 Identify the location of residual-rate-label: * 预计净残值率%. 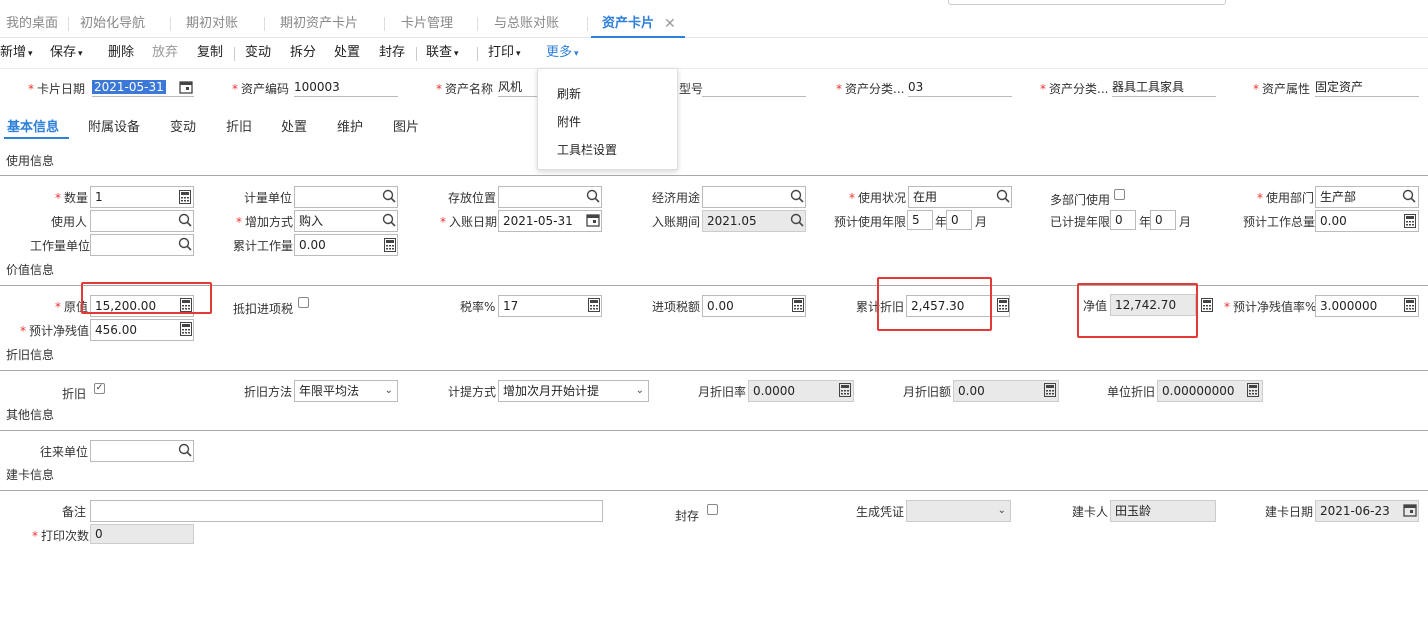
(1270, 307).